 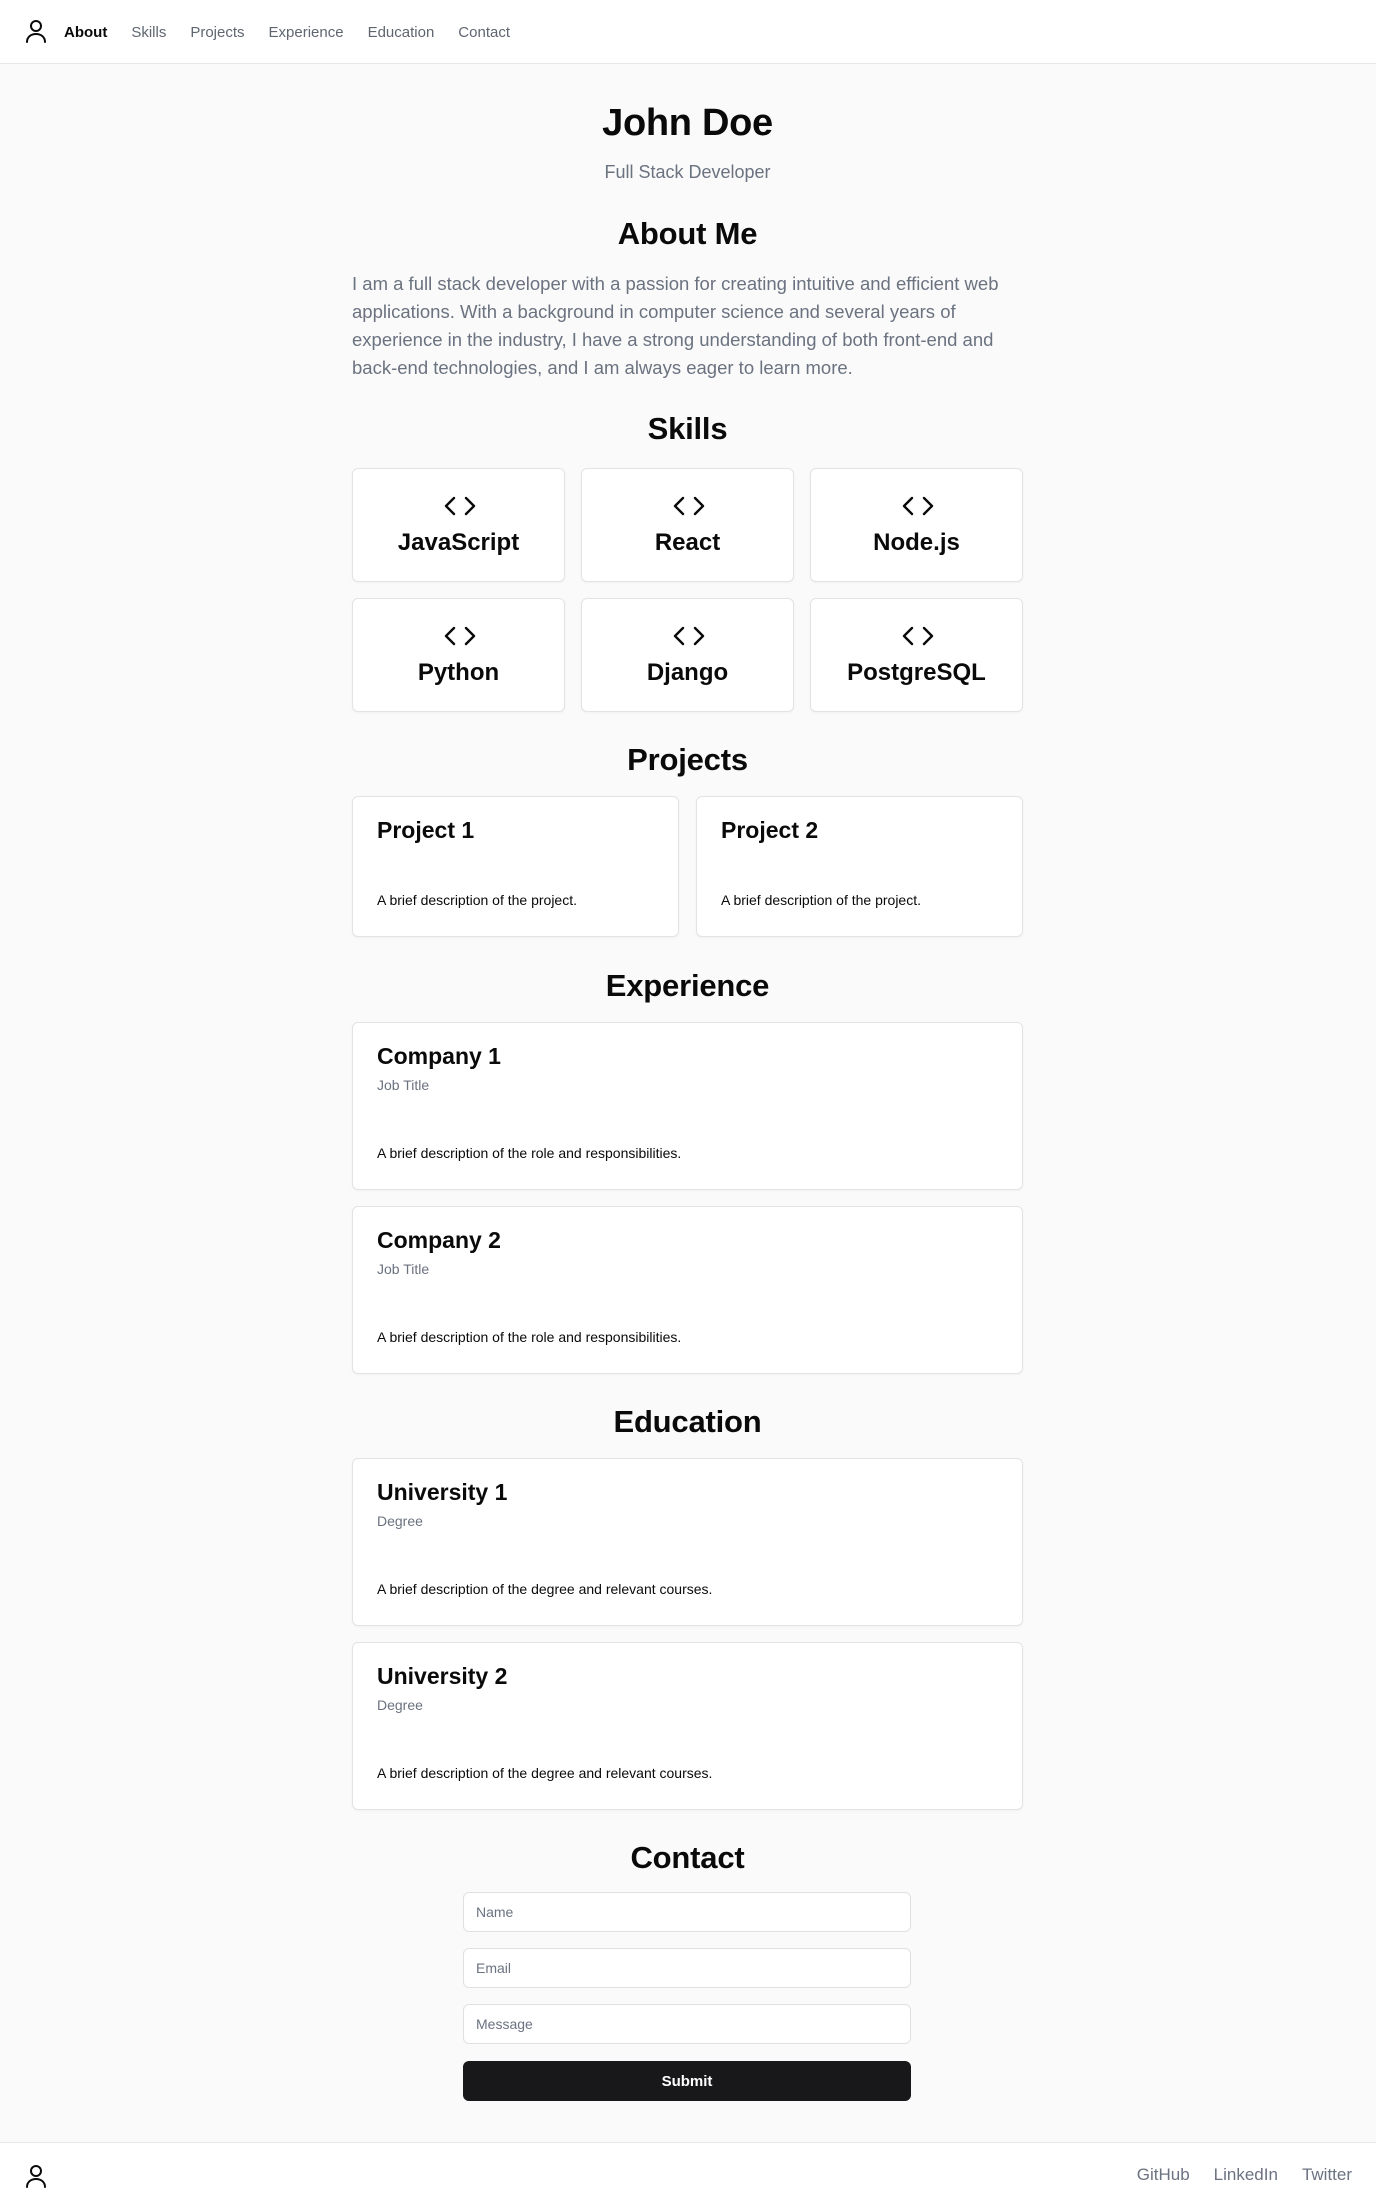 I want to click on footer-links: GitHub LinkedIn Twitter, so click(x=1232, y=2174).